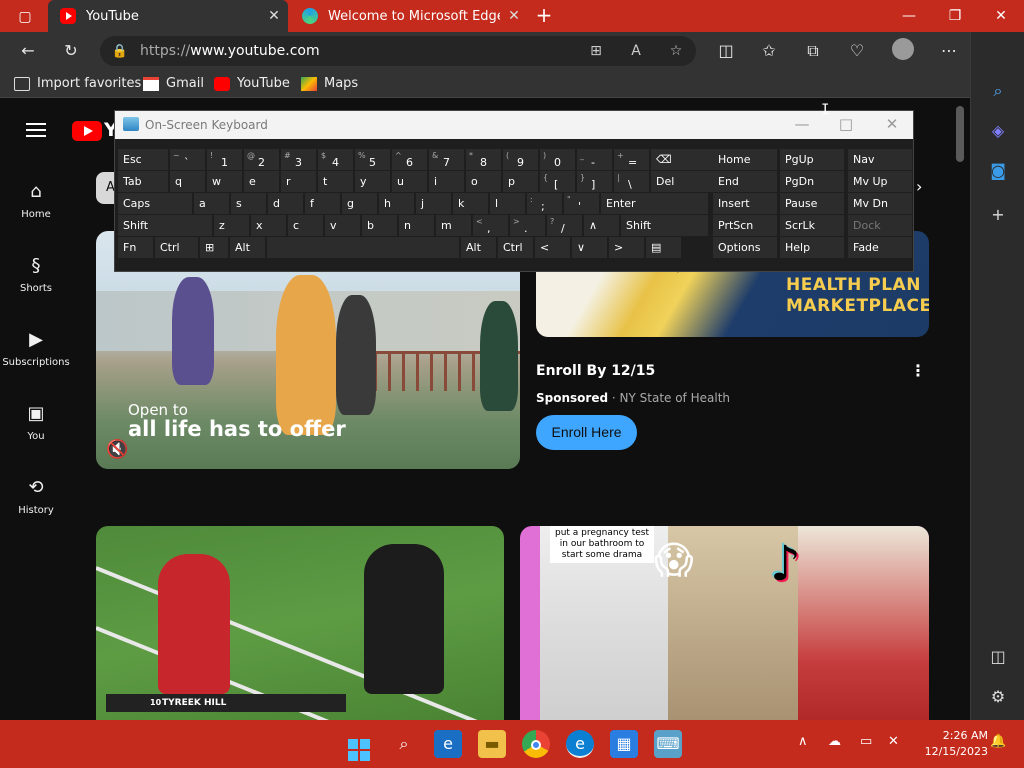 Image resolution: width=1024 pixels, height=768 pixels. I want to click on enroll-here-button: Enroll Here, so click(586, 432).